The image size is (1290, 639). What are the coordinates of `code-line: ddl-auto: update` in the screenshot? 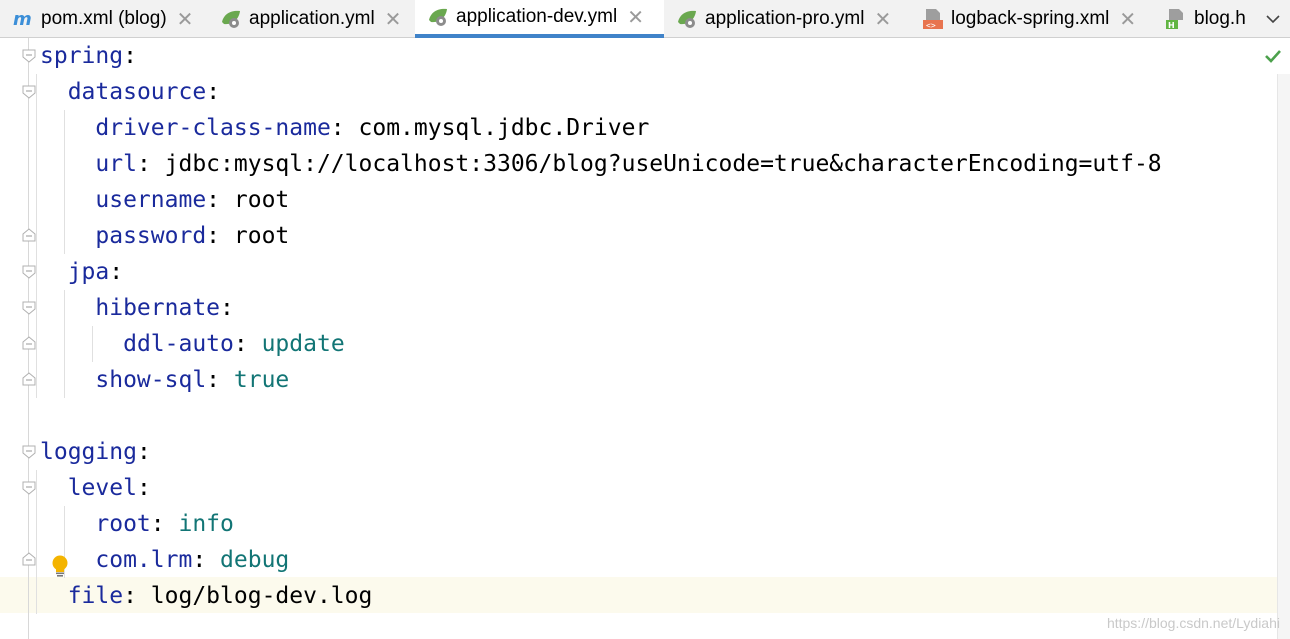 It's located at (192, 344).